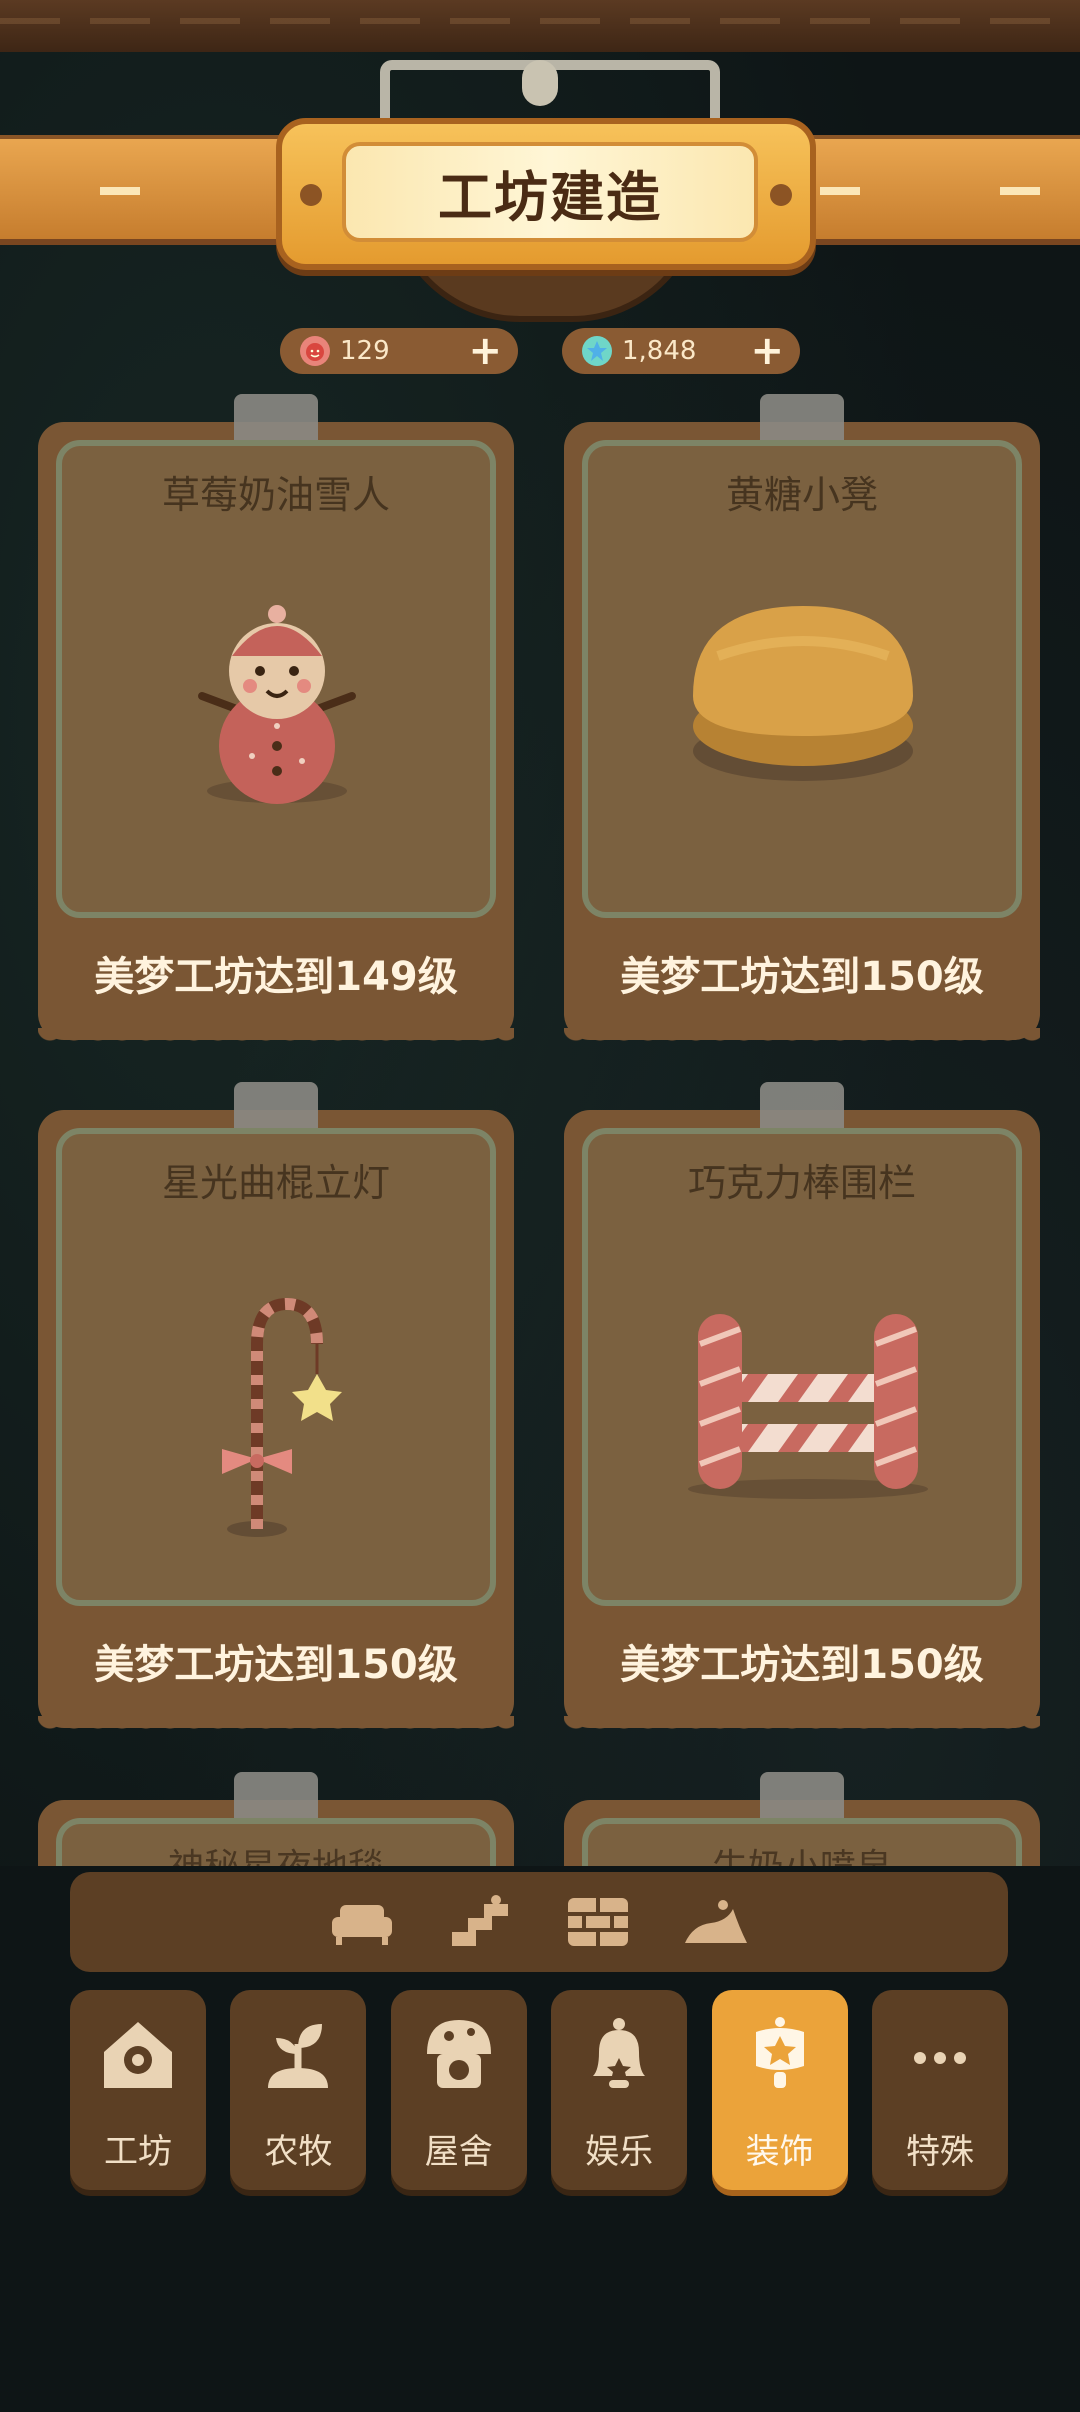 The image size is (1080, 2412). I want to click on sofa-icon, so click(362, 1922).